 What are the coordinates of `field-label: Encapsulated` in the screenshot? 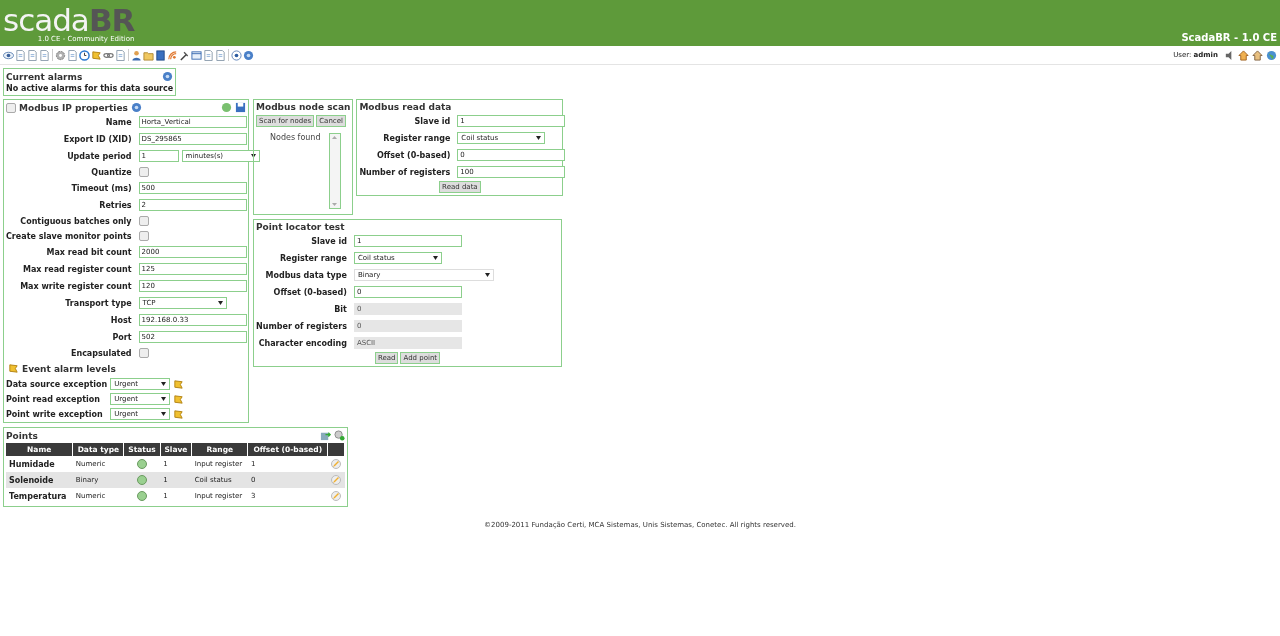 It's located at (100, 353).